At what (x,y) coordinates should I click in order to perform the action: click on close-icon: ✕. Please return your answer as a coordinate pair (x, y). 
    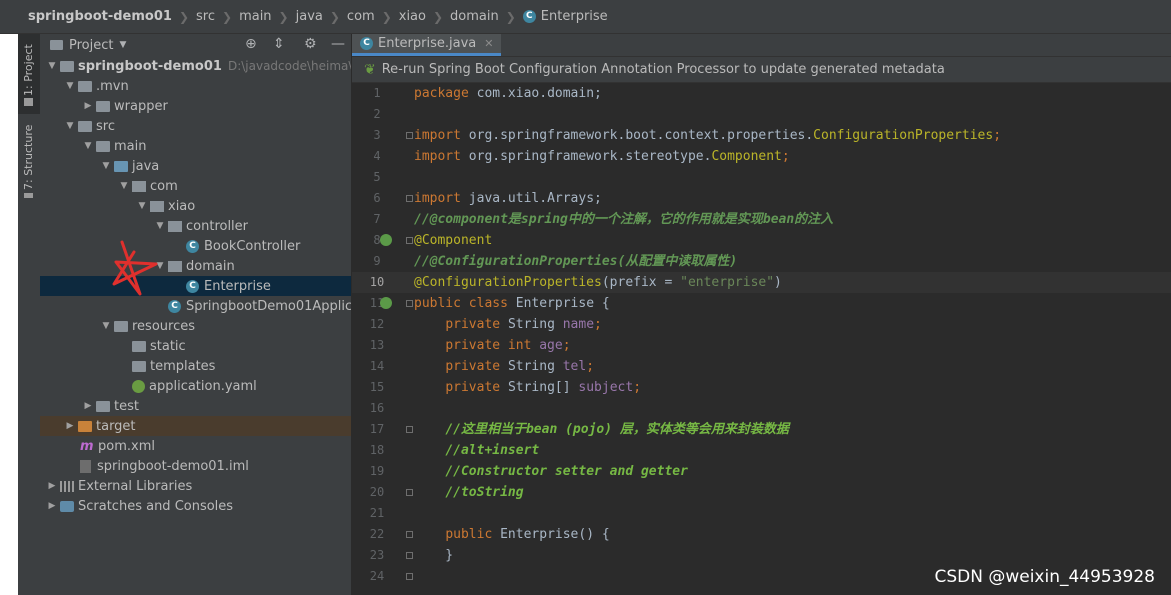
    Looking at the image, I should click on (488, 43).